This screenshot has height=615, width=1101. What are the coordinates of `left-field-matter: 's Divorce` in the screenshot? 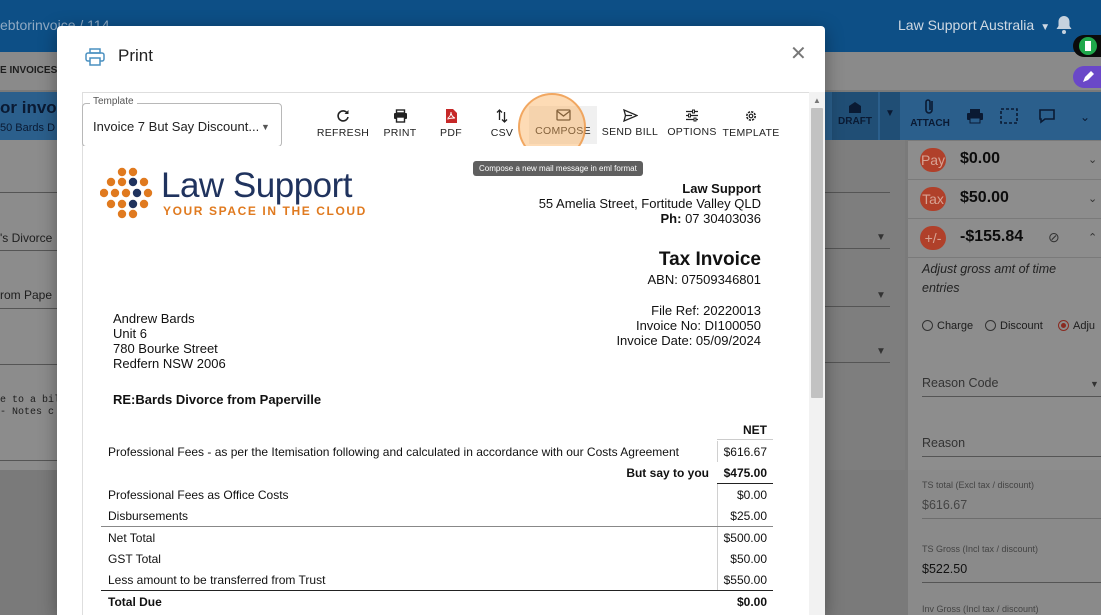 It's located at (26, 238).